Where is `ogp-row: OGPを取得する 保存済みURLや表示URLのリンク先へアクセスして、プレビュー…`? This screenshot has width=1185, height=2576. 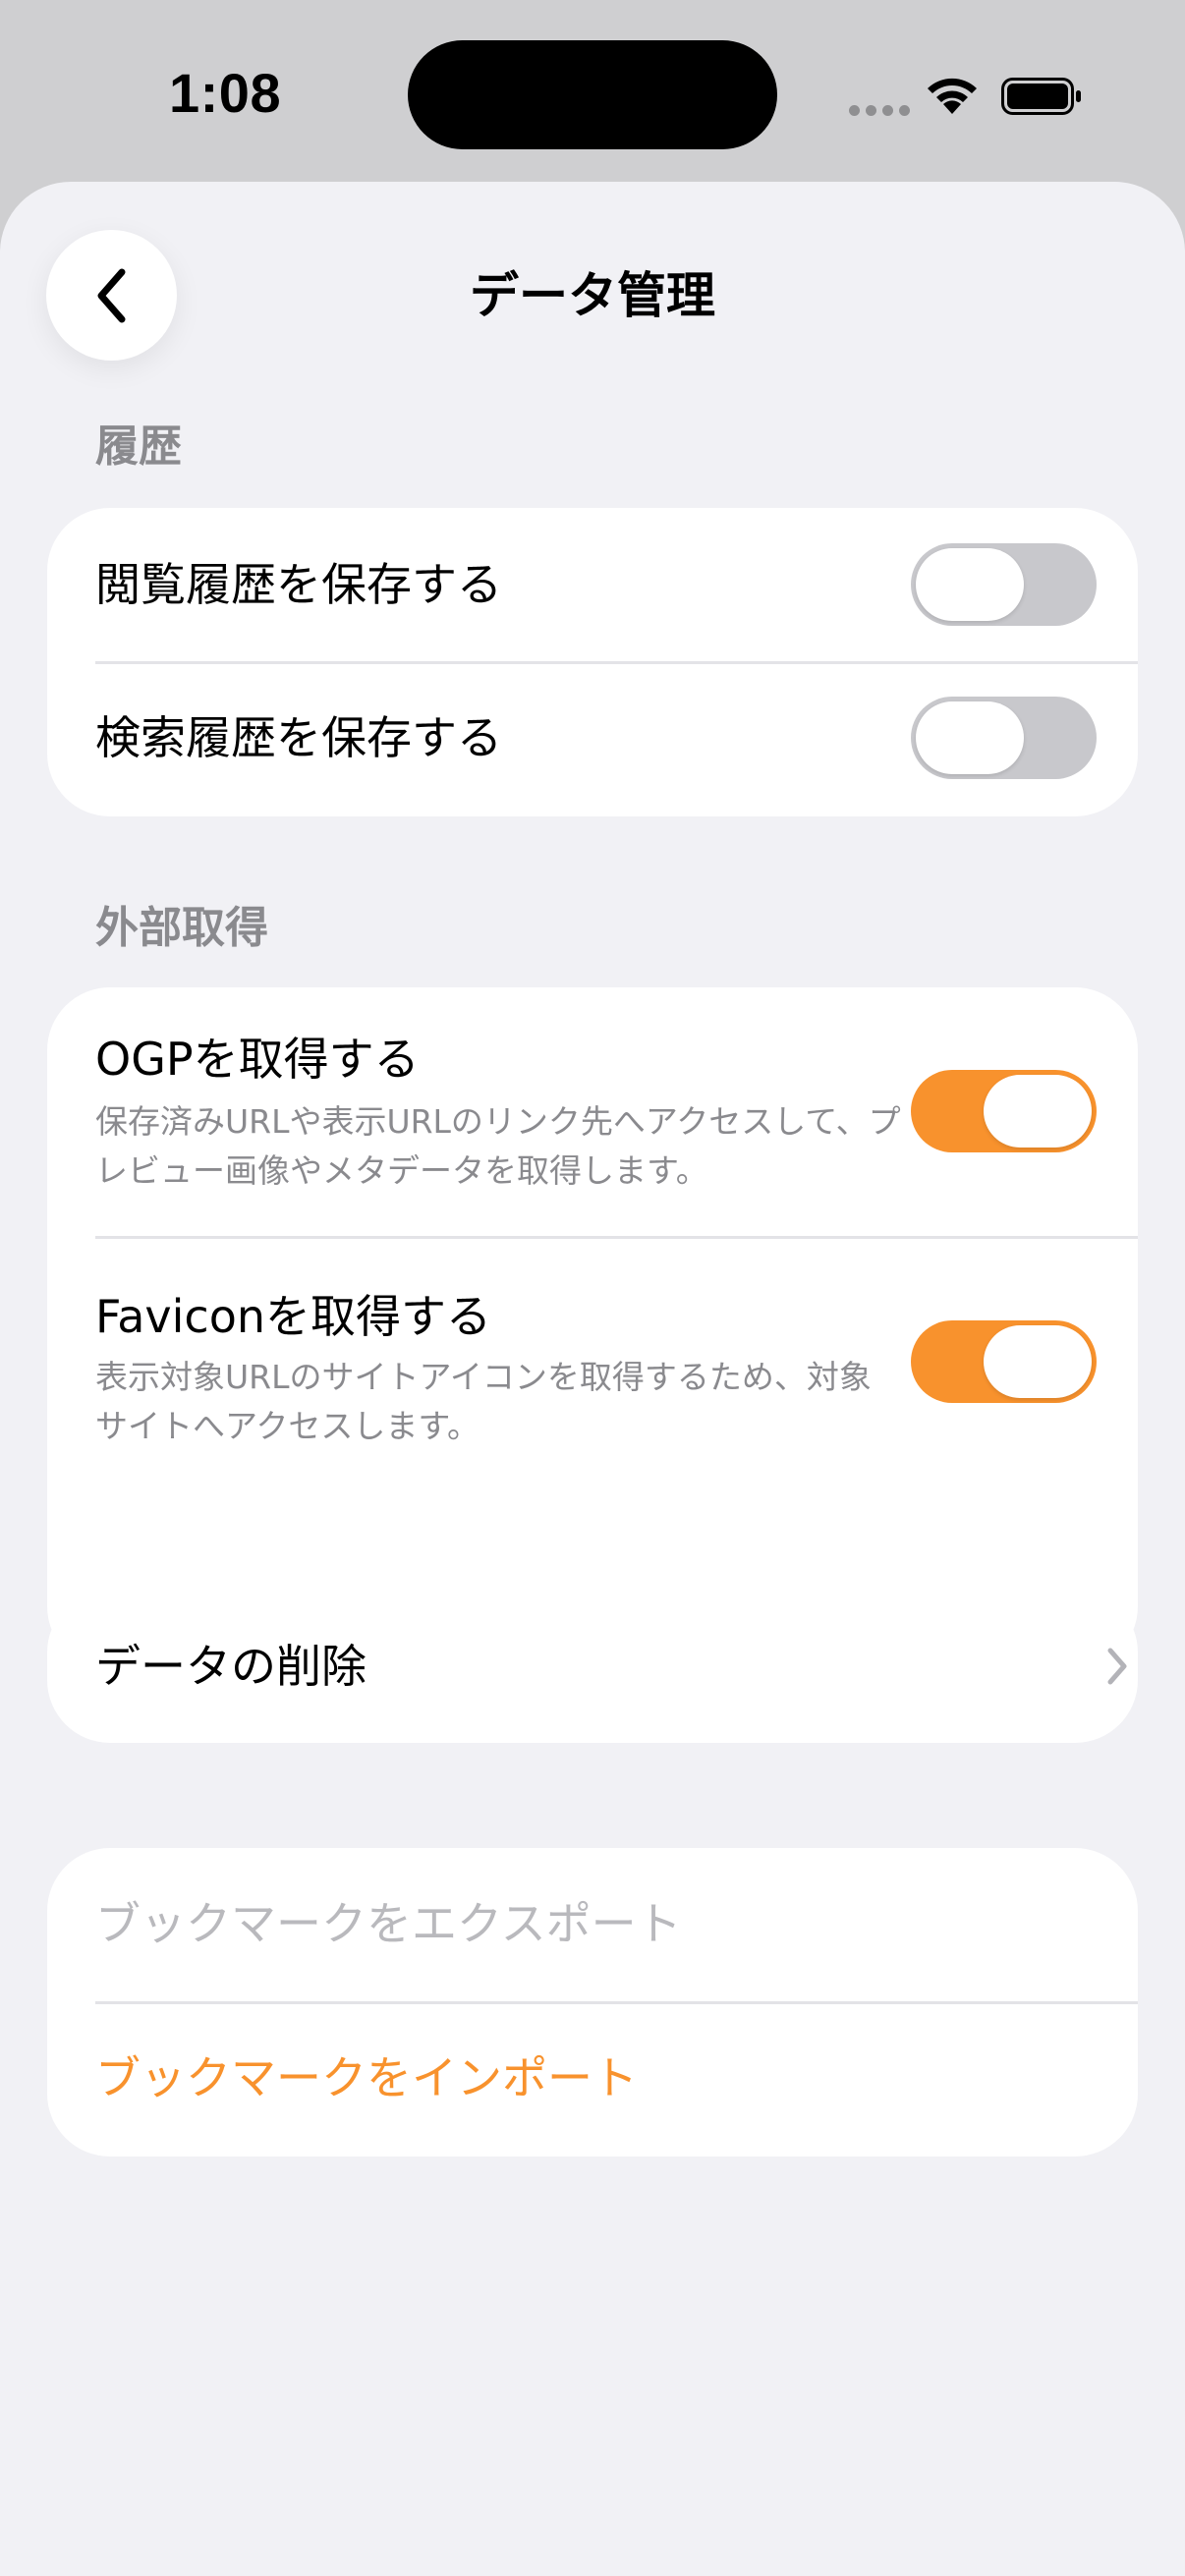
ogp-row: OGPを取得する 保存済みURLや表示URLのリンク先へアクセスして、プレビュー… is located at coordinates (592, 1111).